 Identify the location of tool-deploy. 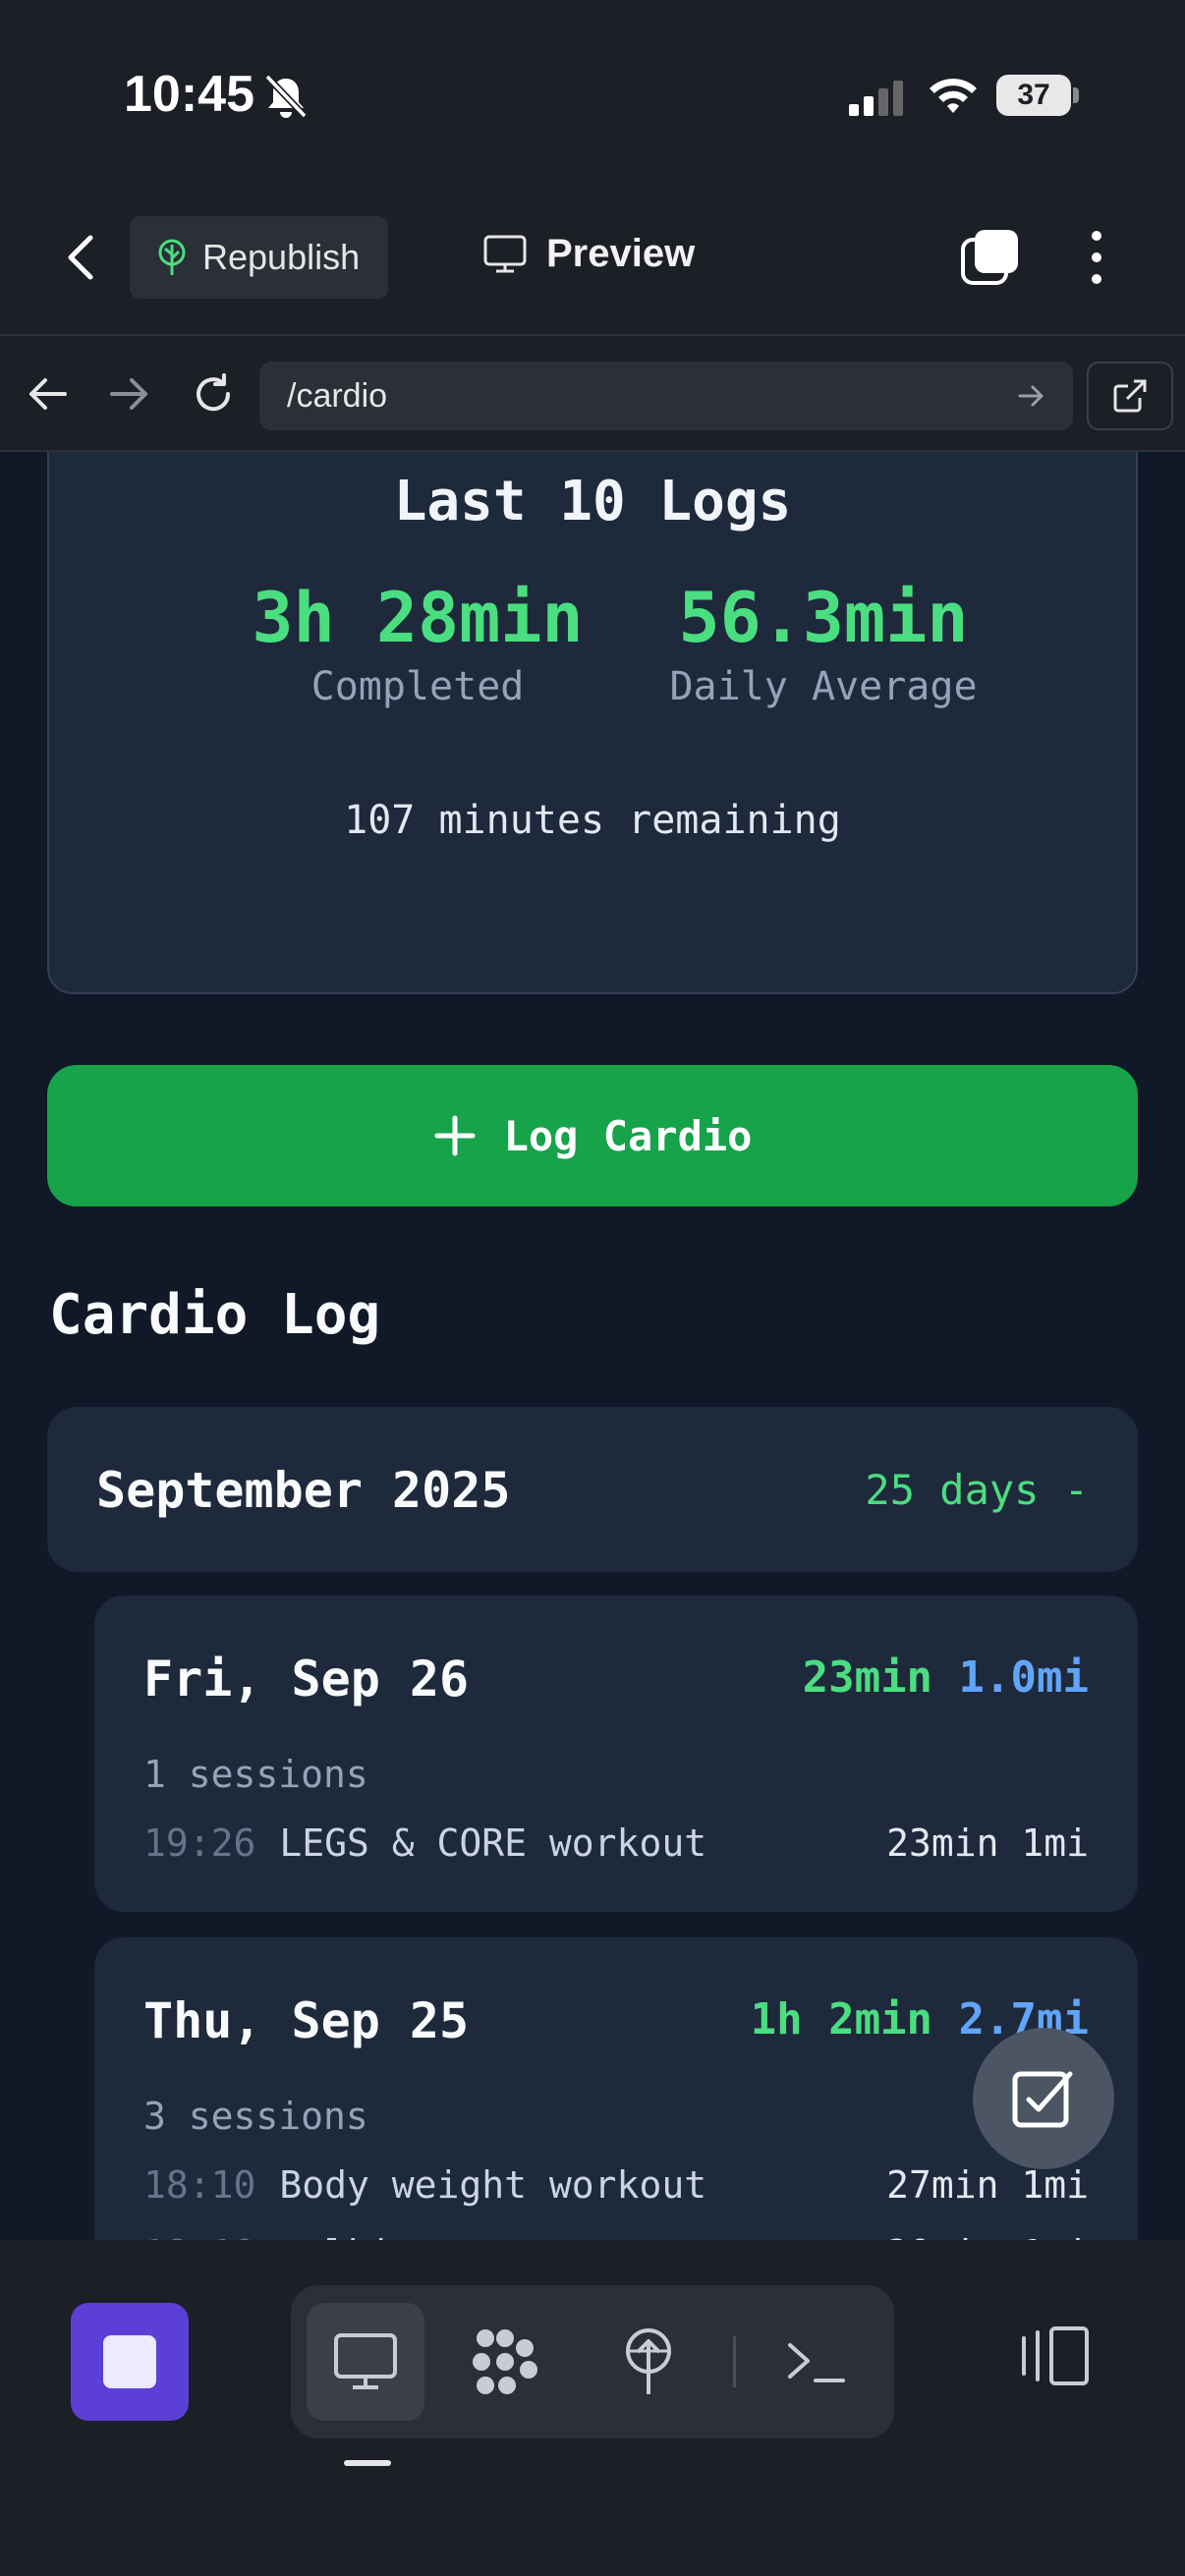
(649, 2362).